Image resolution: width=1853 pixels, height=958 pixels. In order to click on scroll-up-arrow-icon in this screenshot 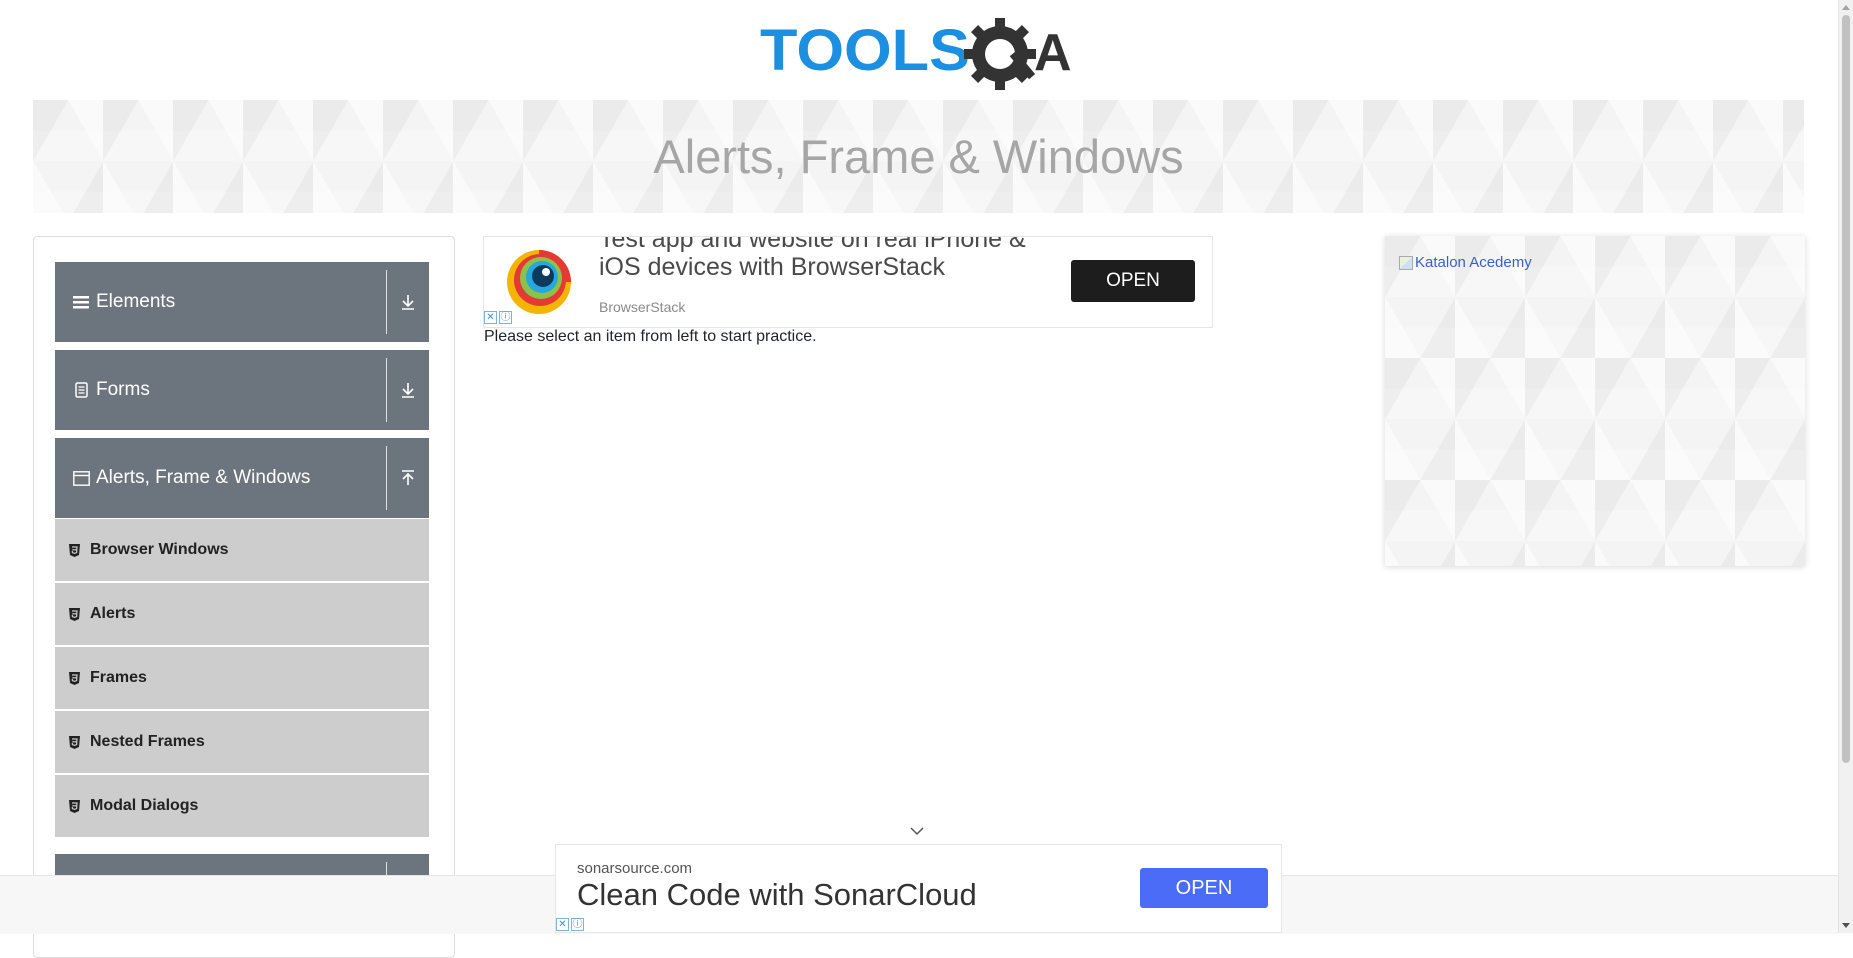, I will do `click(1846, 7)`.